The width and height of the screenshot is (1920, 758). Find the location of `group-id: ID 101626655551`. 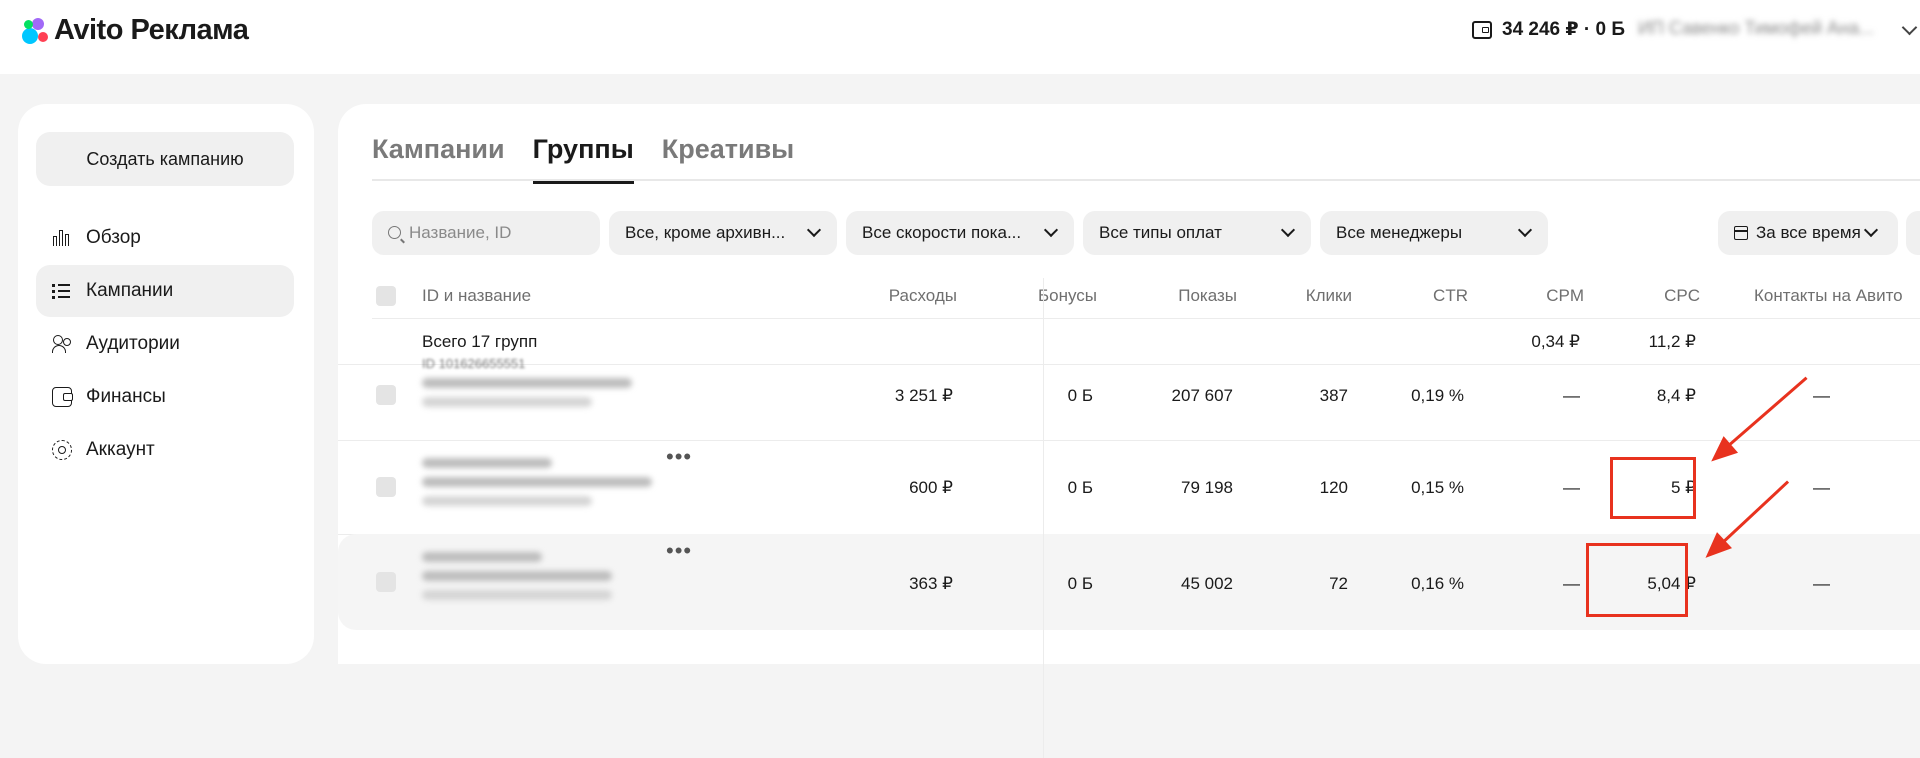

group-id: ID 101626655551 is located at coordinates (474, 363).